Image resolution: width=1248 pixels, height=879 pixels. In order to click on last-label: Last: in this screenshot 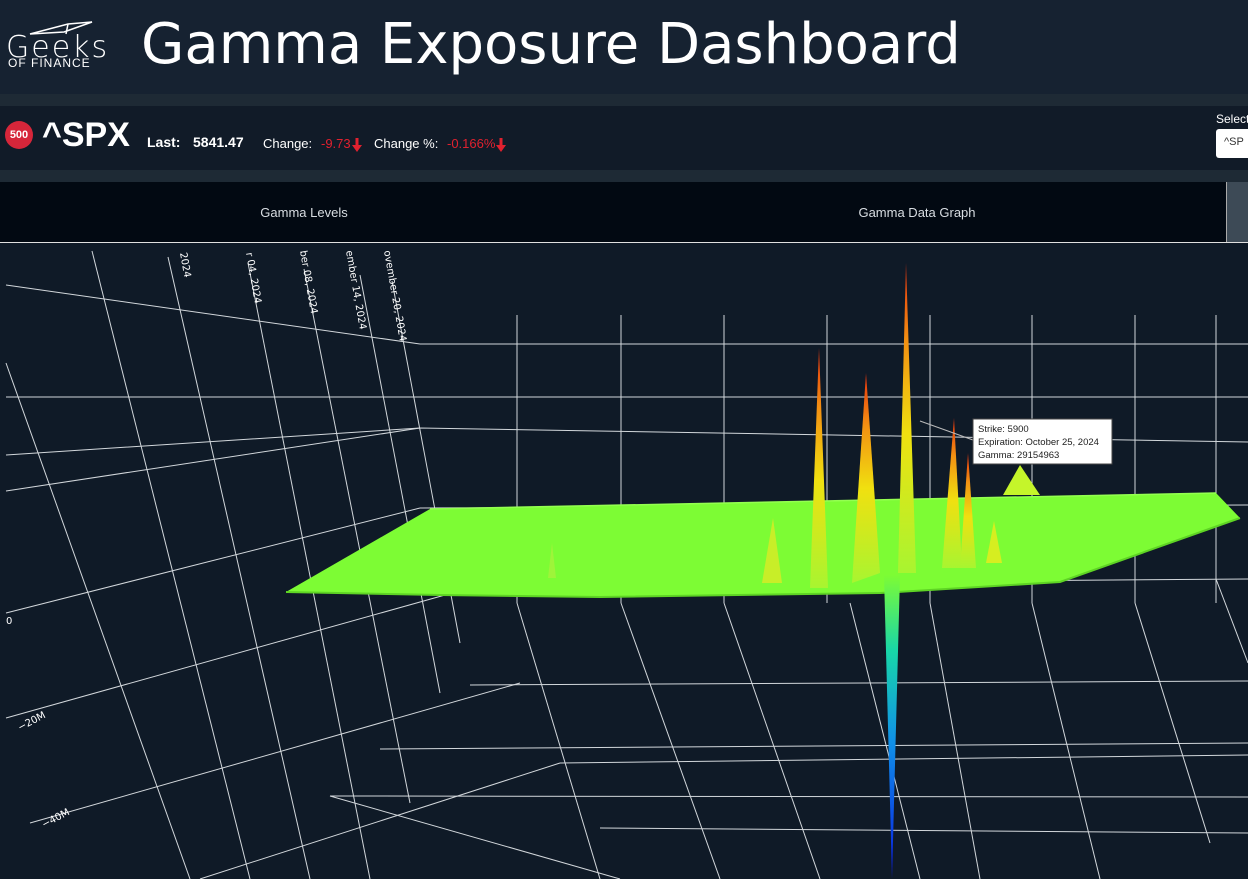, I will do `click(164, 142)`.